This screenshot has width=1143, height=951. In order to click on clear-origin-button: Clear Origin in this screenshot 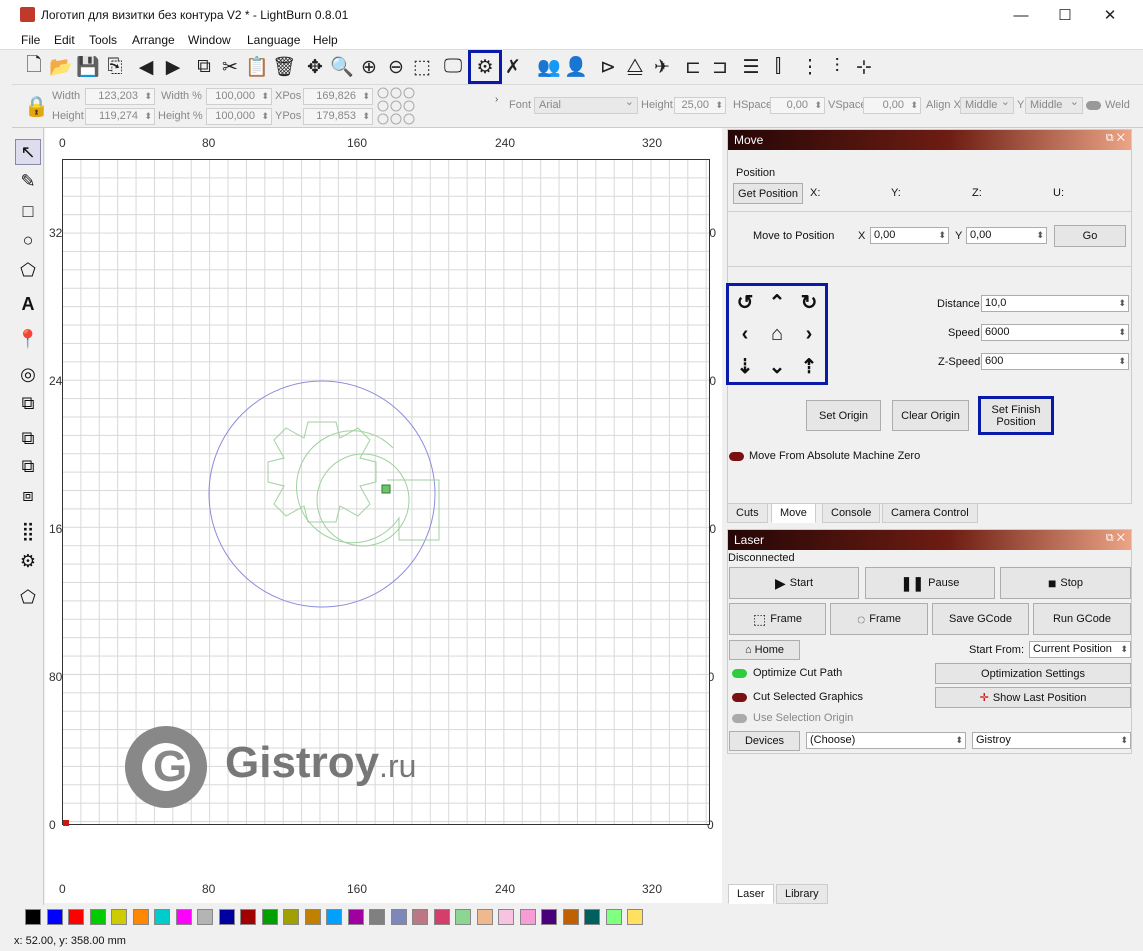, I will do `click(930, 415)`.